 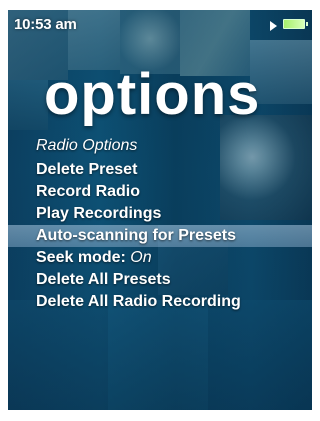 I want to click on play-icon, so click(x=273, y=26).